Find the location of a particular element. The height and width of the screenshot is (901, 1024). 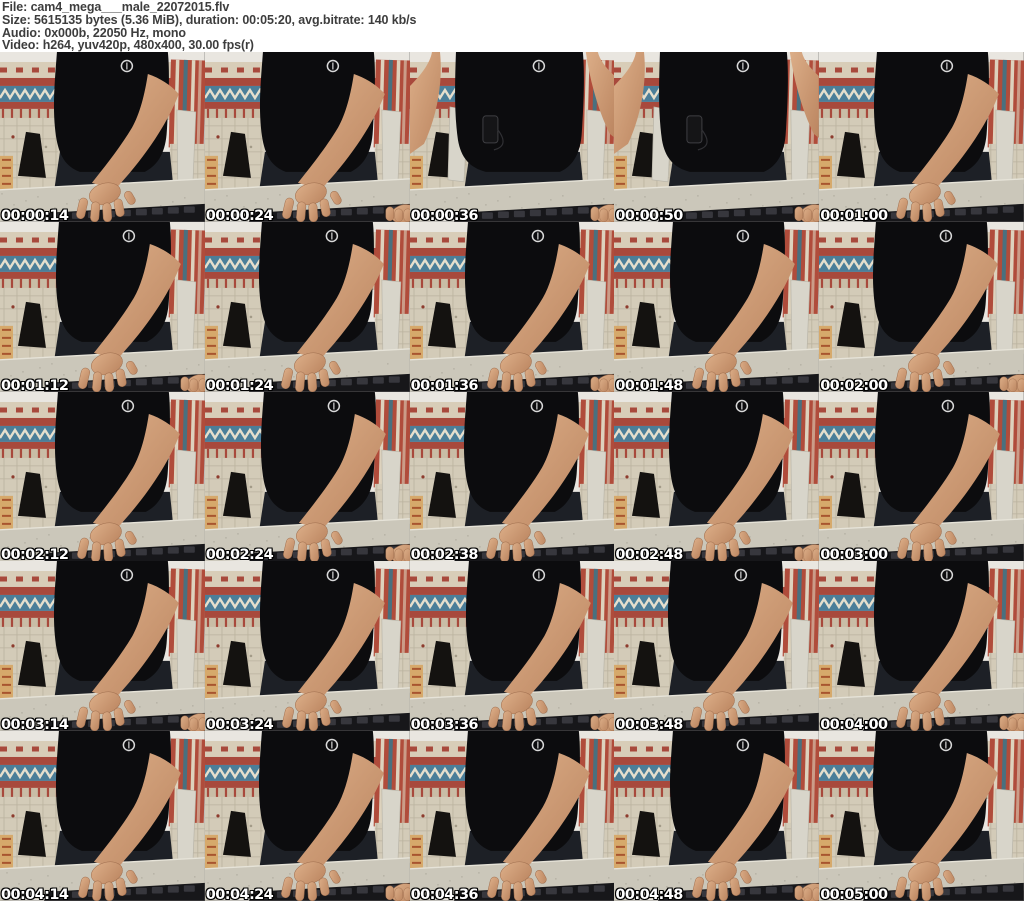

timestamp-overlay: 00:04:00 is located at coordinates (854, 724).